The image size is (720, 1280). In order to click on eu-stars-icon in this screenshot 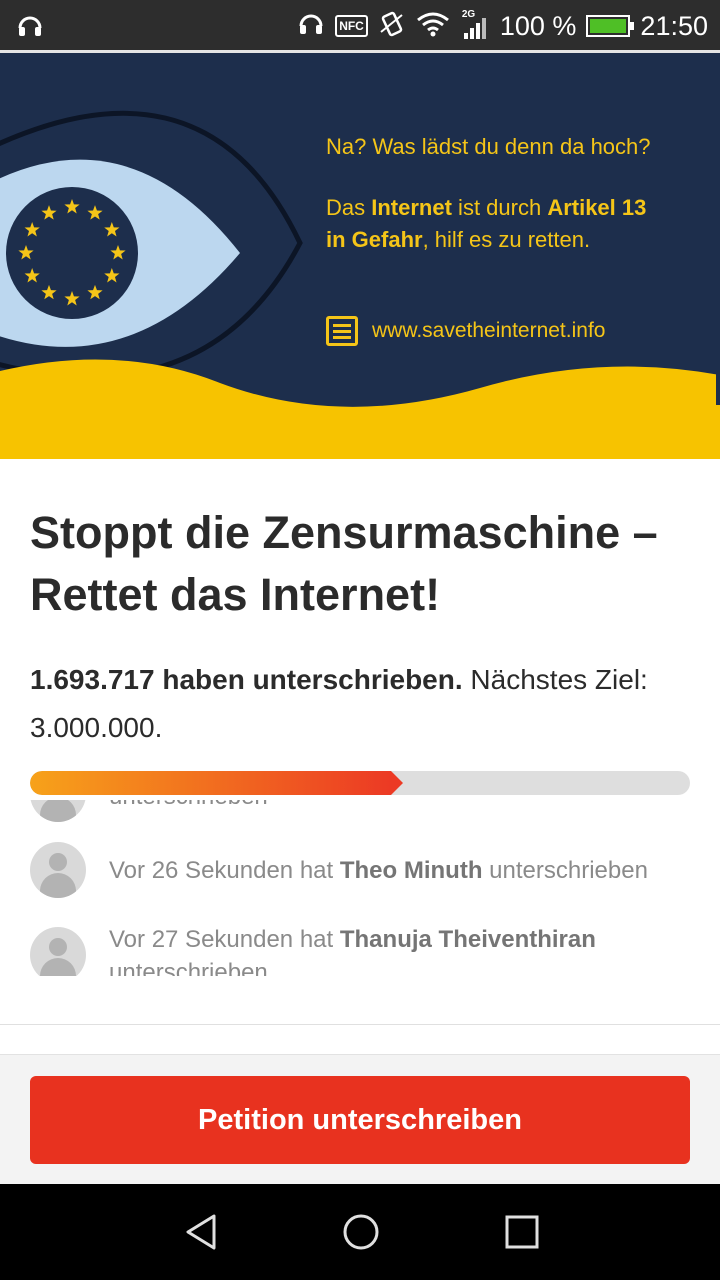, I will do `click(72, 252)`.